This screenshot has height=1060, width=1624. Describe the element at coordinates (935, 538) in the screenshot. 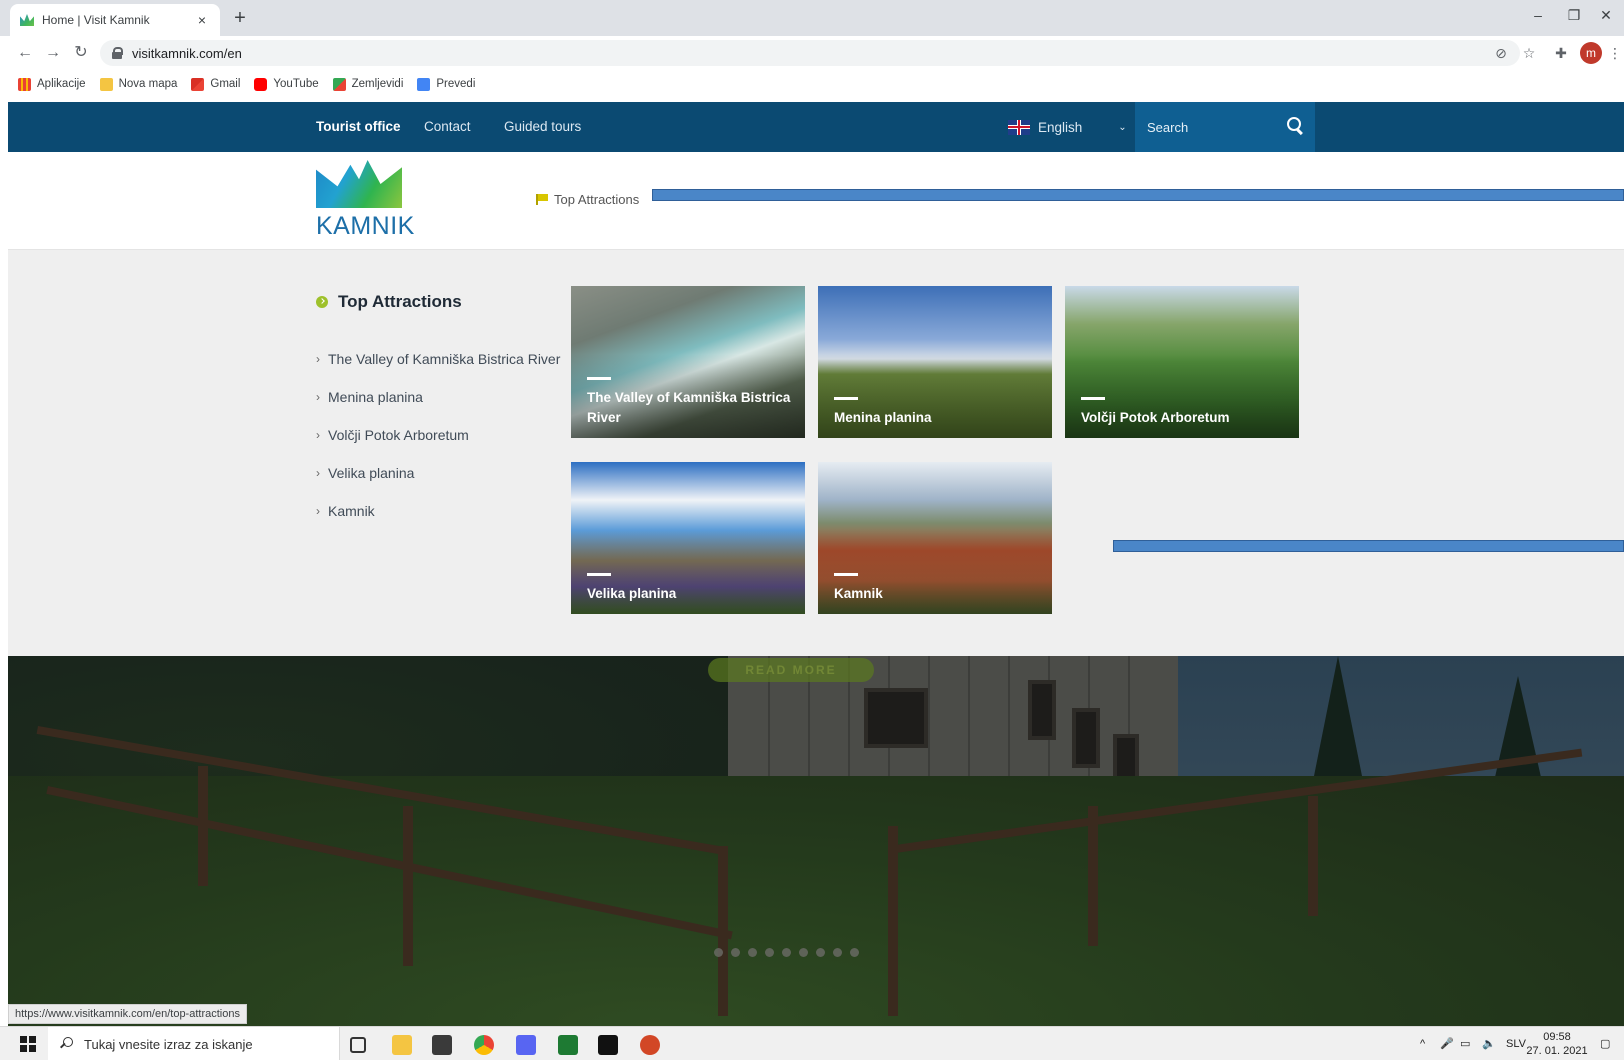

I see `attraction-card-kamnik: Kamnik` at that location.